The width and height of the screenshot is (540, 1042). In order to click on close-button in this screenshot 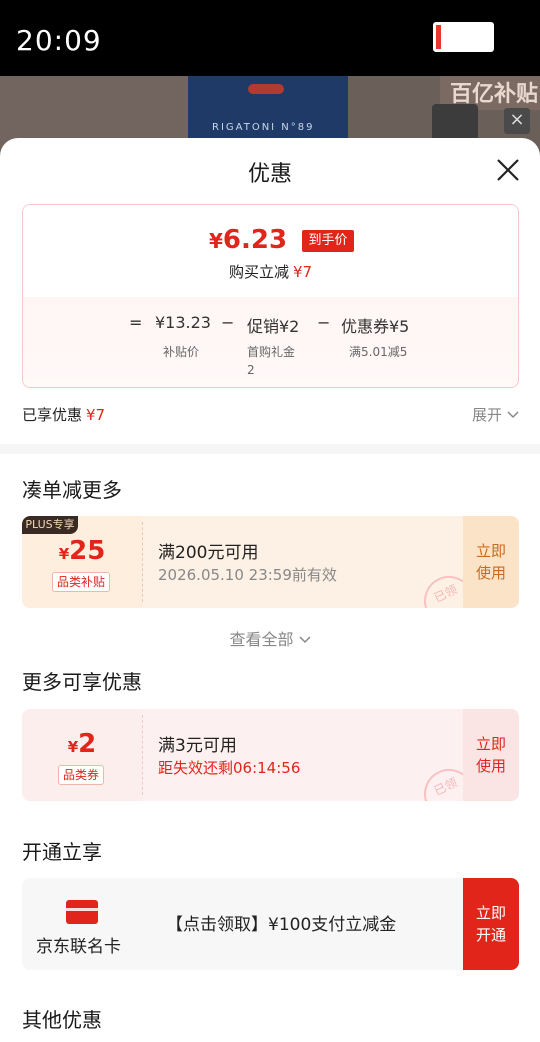, I will do `click(508, 170)`.